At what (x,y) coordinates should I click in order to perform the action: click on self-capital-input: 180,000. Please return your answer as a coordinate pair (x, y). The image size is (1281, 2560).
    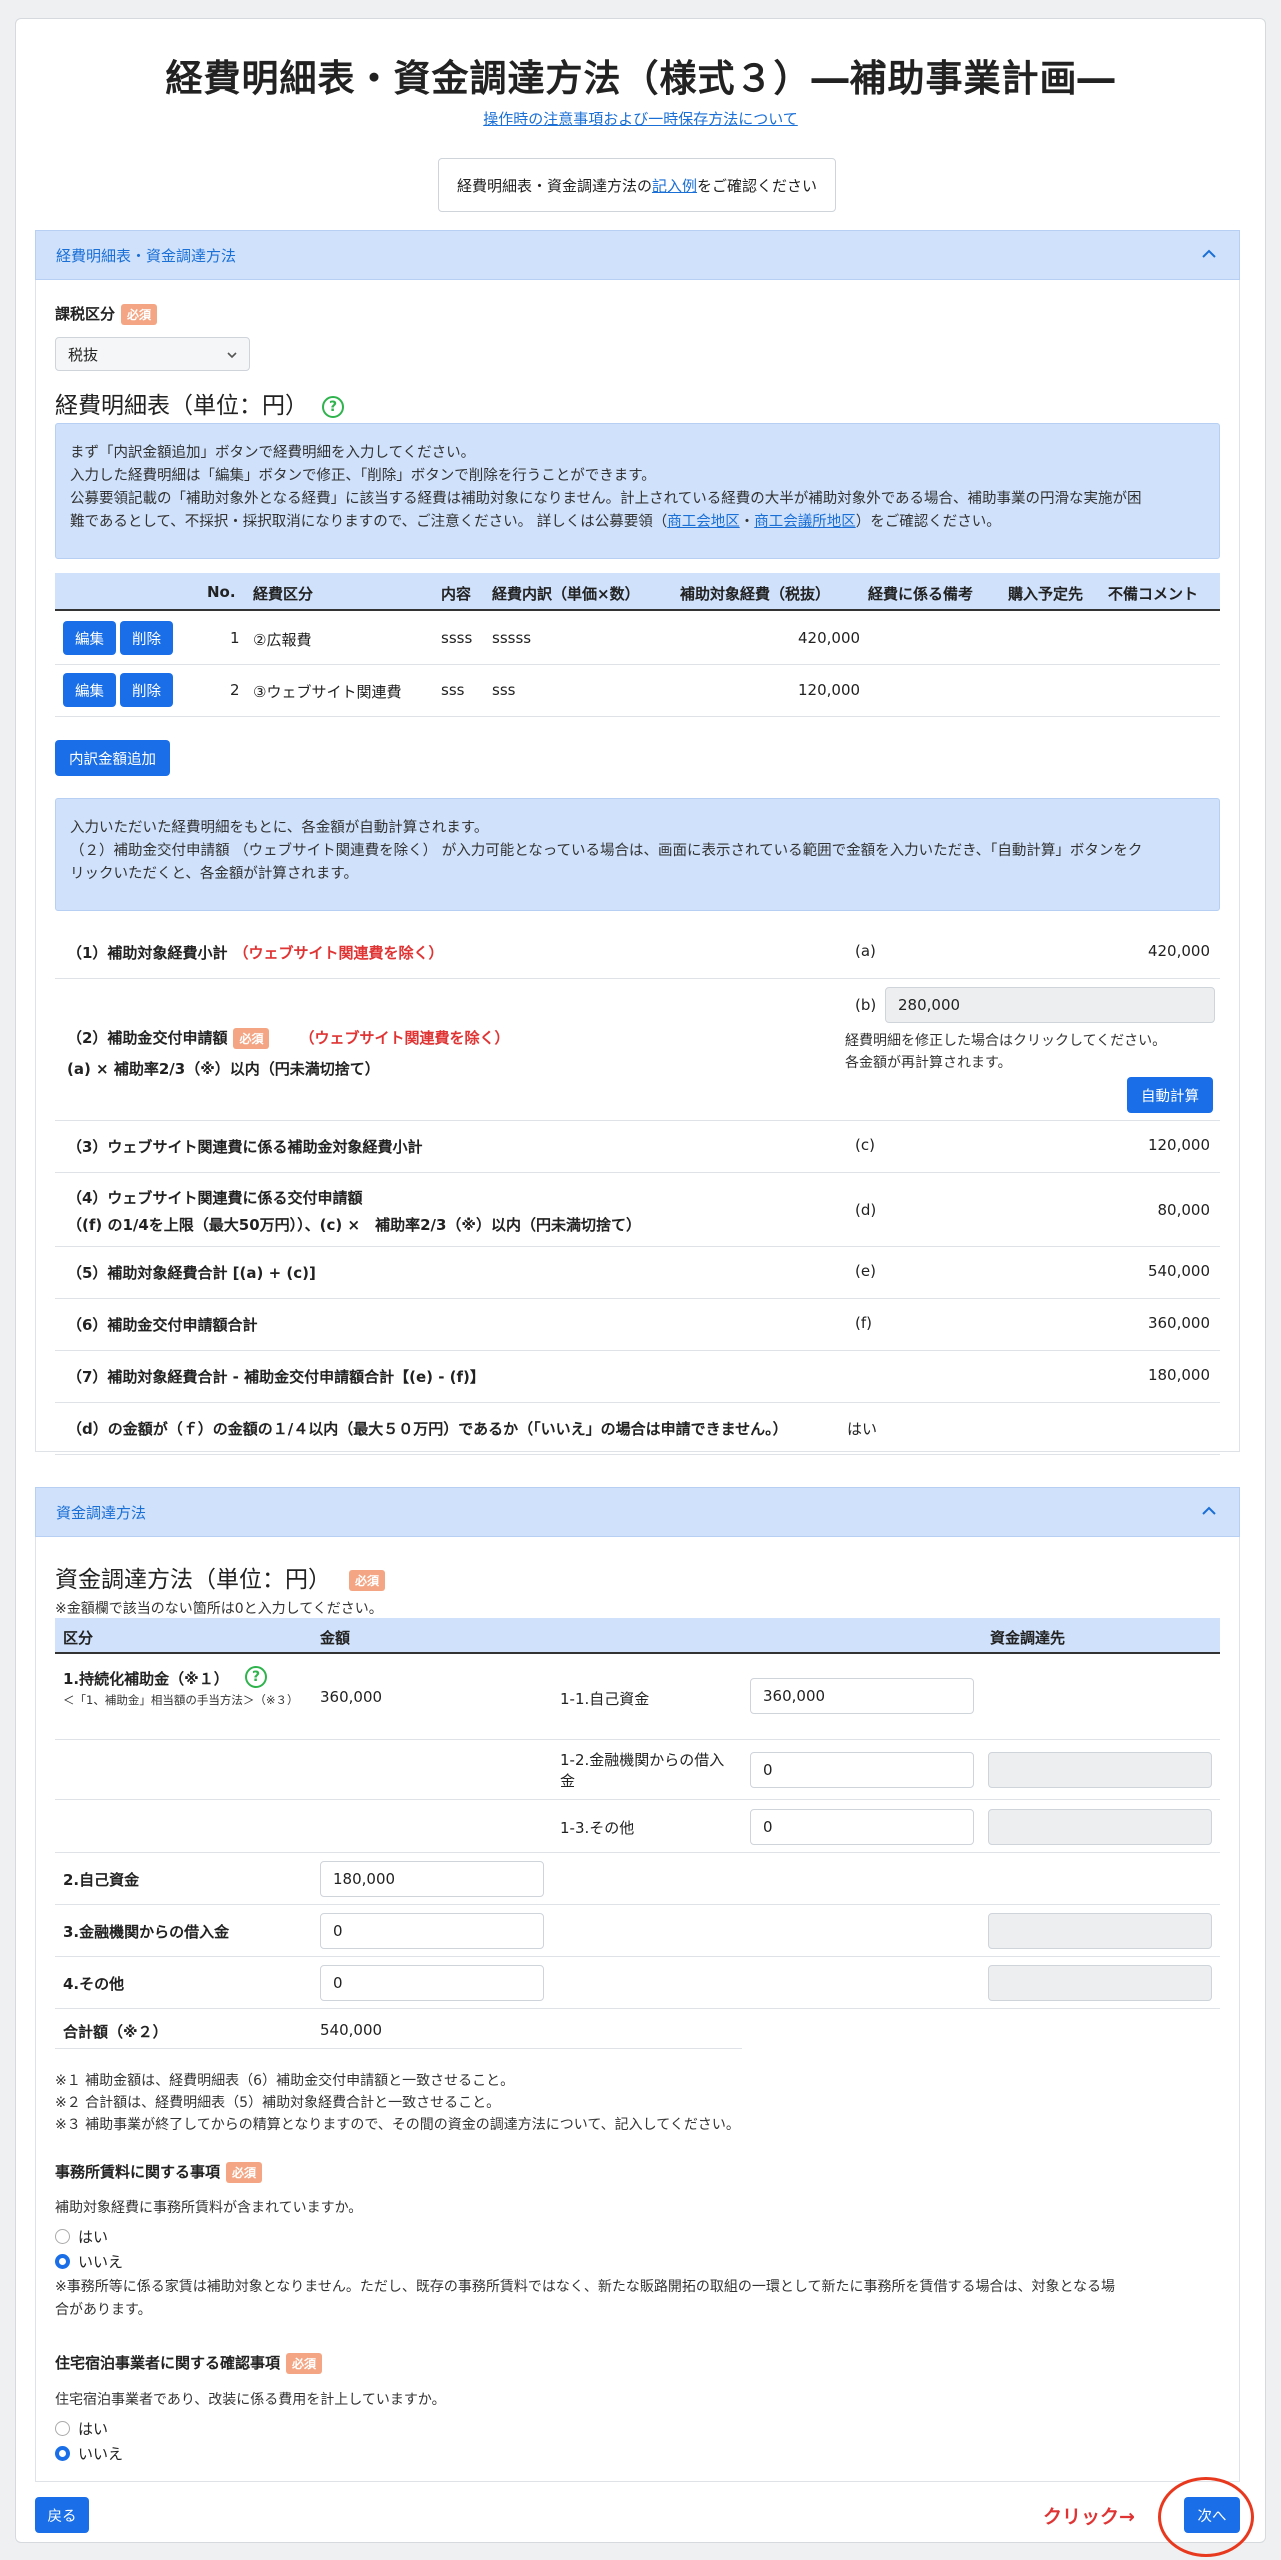
    Looking at the image, I should click on (432, 1879).